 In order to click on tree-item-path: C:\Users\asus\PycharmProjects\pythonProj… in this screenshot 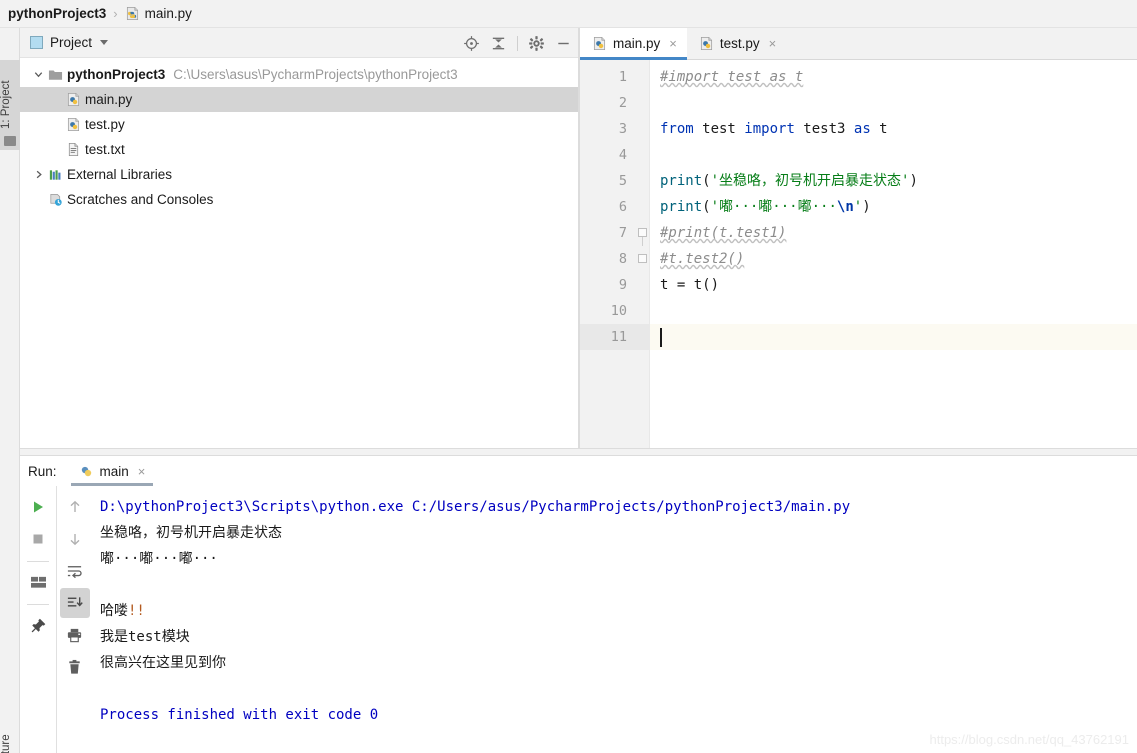, I will do `click(315, 74)`.